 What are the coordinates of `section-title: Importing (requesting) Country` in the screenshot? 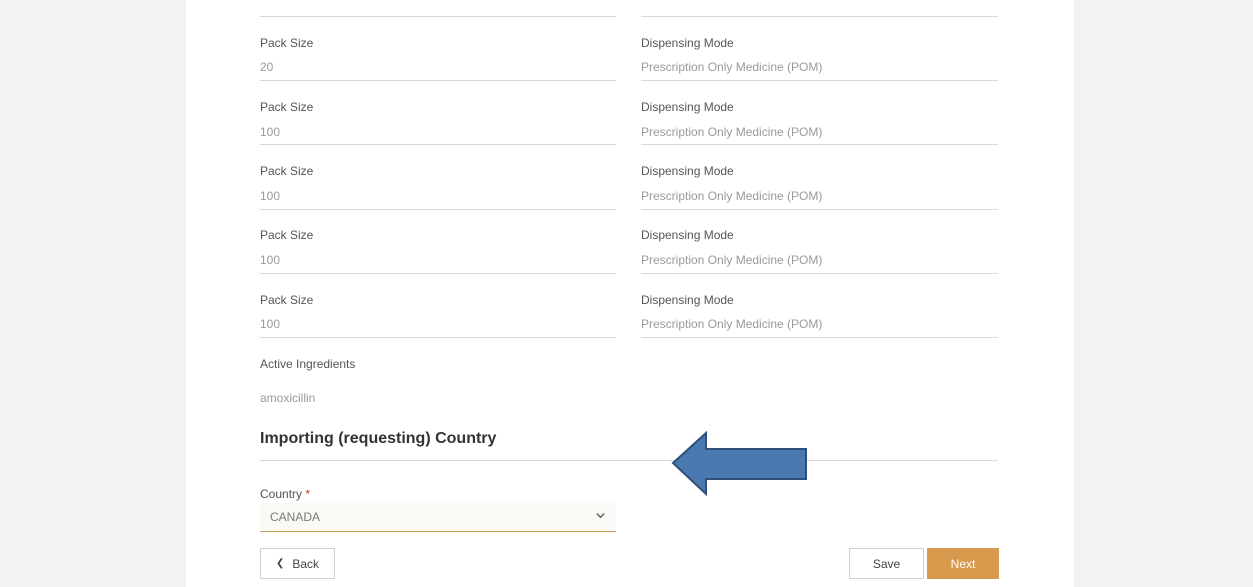 It's located at (378, 438).